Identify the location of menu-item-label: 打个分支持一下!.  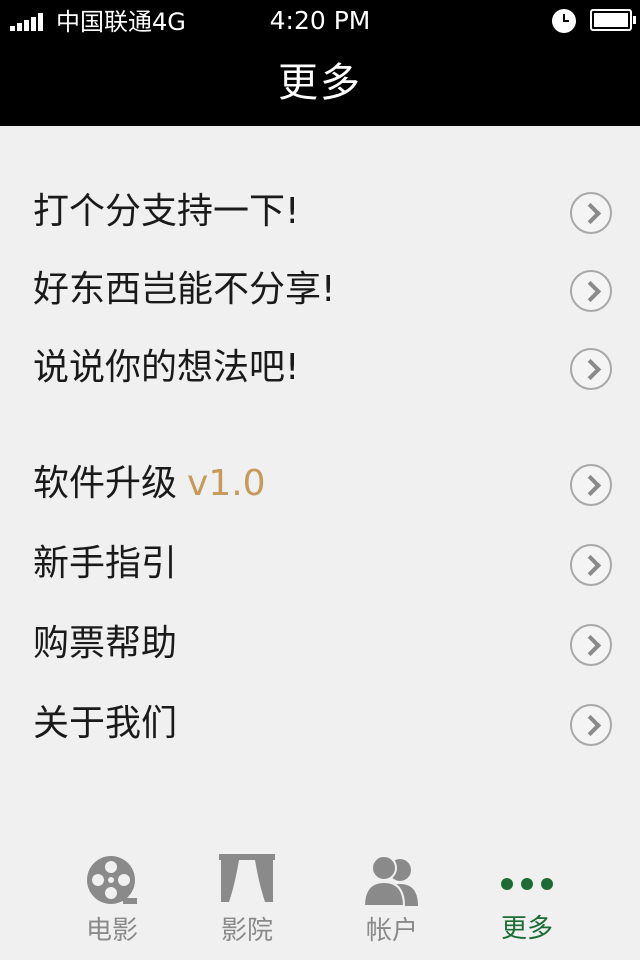
(166, 211).